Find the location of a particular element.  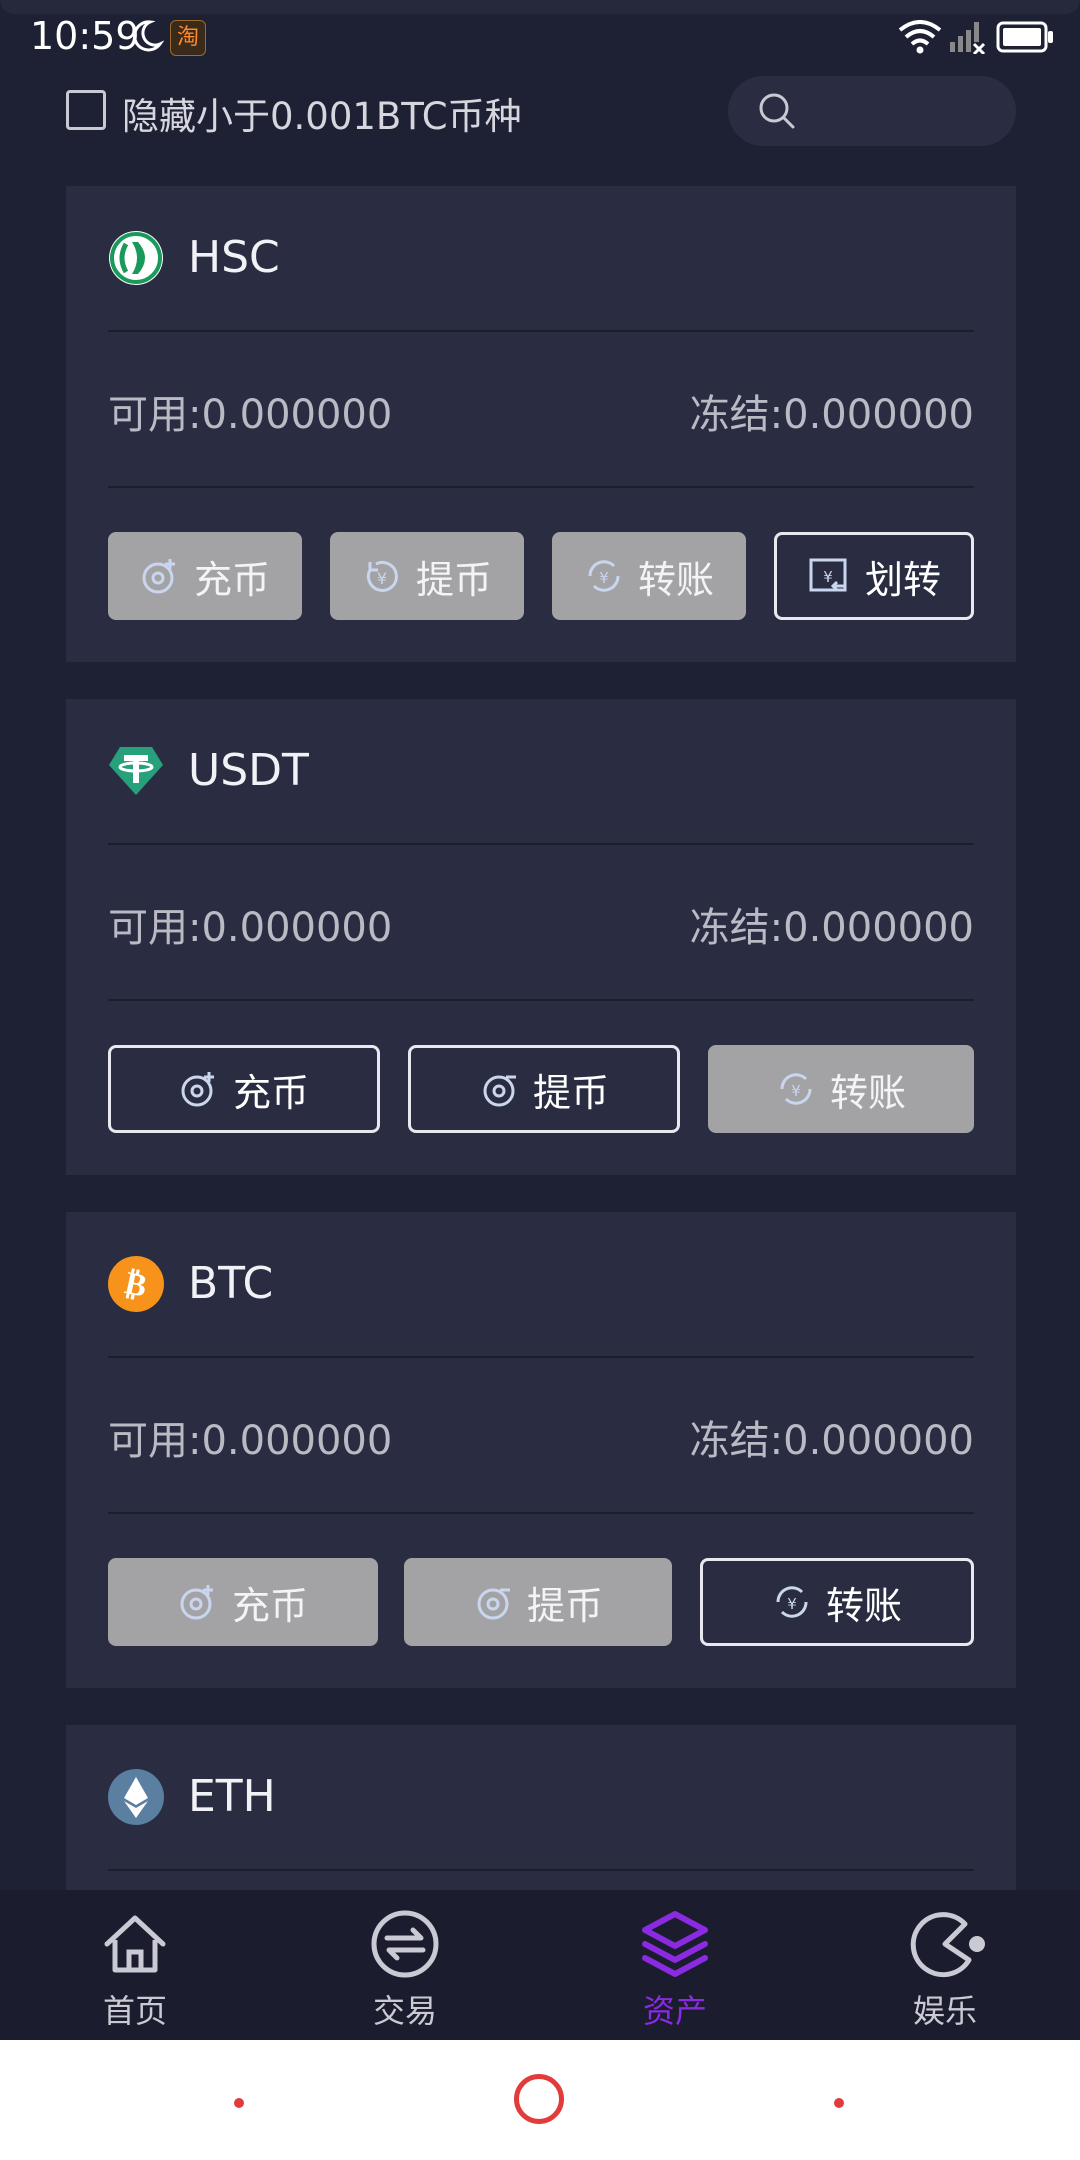

taobao-icon: 淘 is located at coordinates (188, 38).